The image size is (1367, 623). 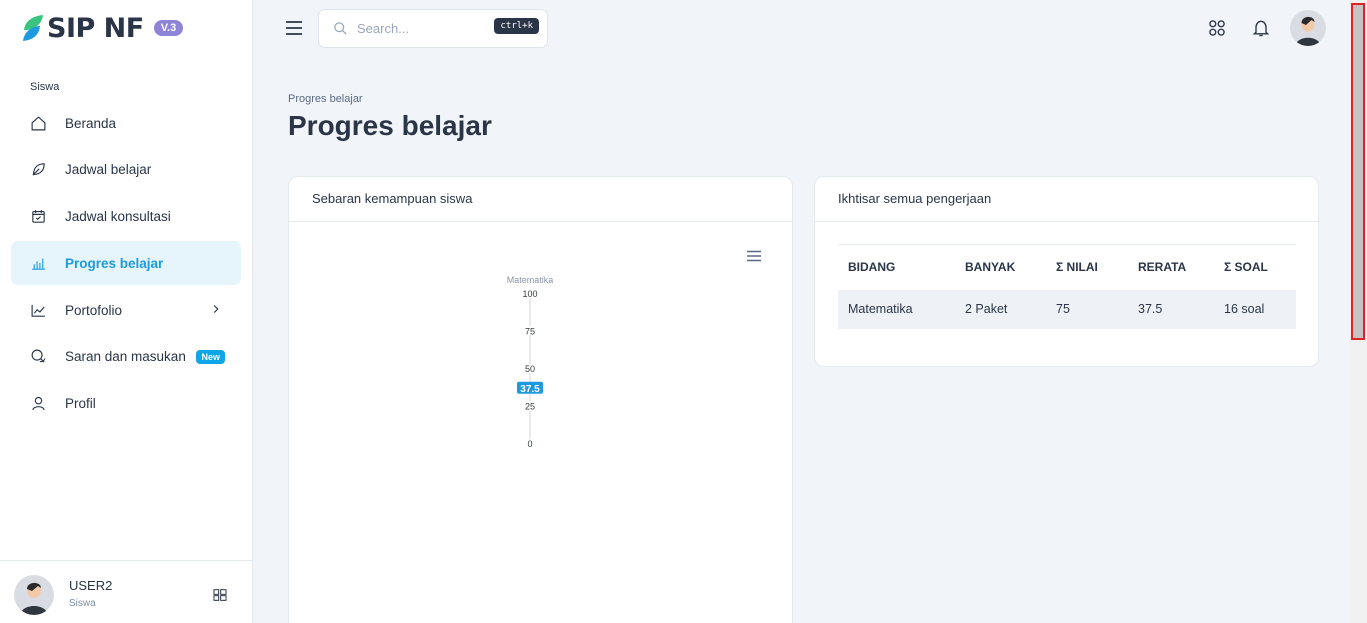 I want to click on sidebar-item-progres-belajar: Progres belajar, so click(x=126, y=263).